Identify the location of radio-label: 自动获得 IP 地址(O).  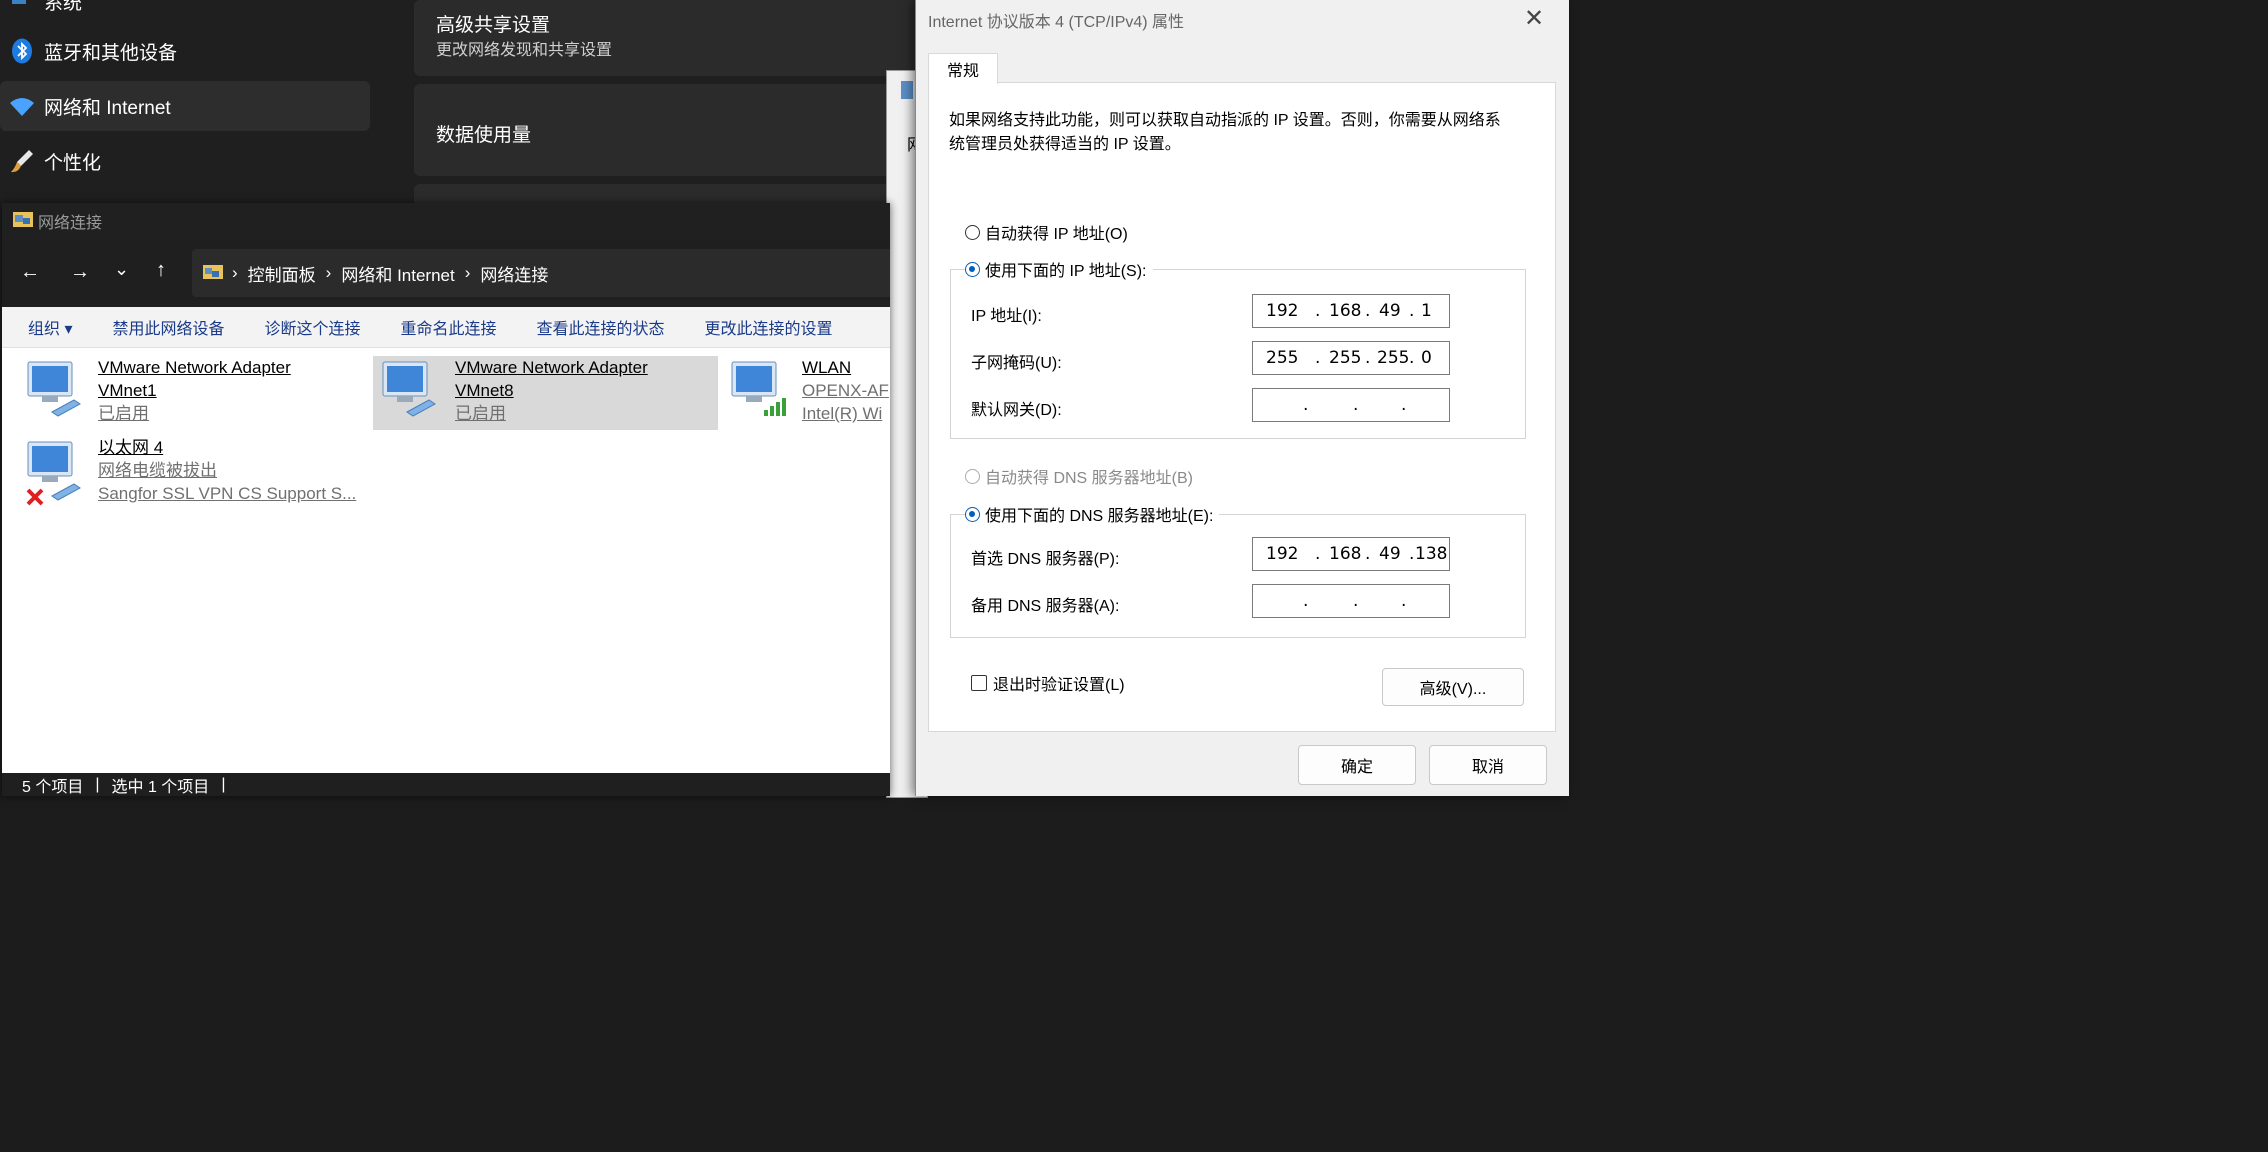
(1056, 234).